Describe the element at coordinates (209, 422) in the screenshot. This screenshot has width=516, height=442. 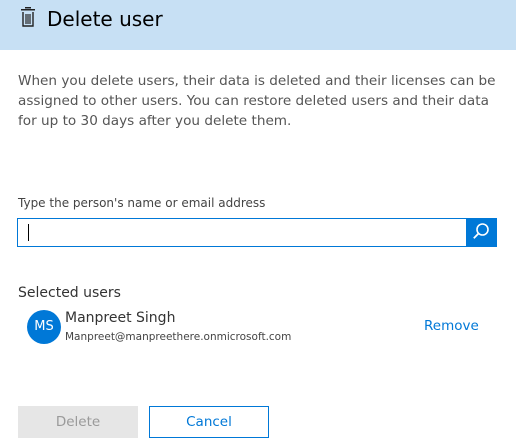
I see `cancel-button: Cancel` at that location.